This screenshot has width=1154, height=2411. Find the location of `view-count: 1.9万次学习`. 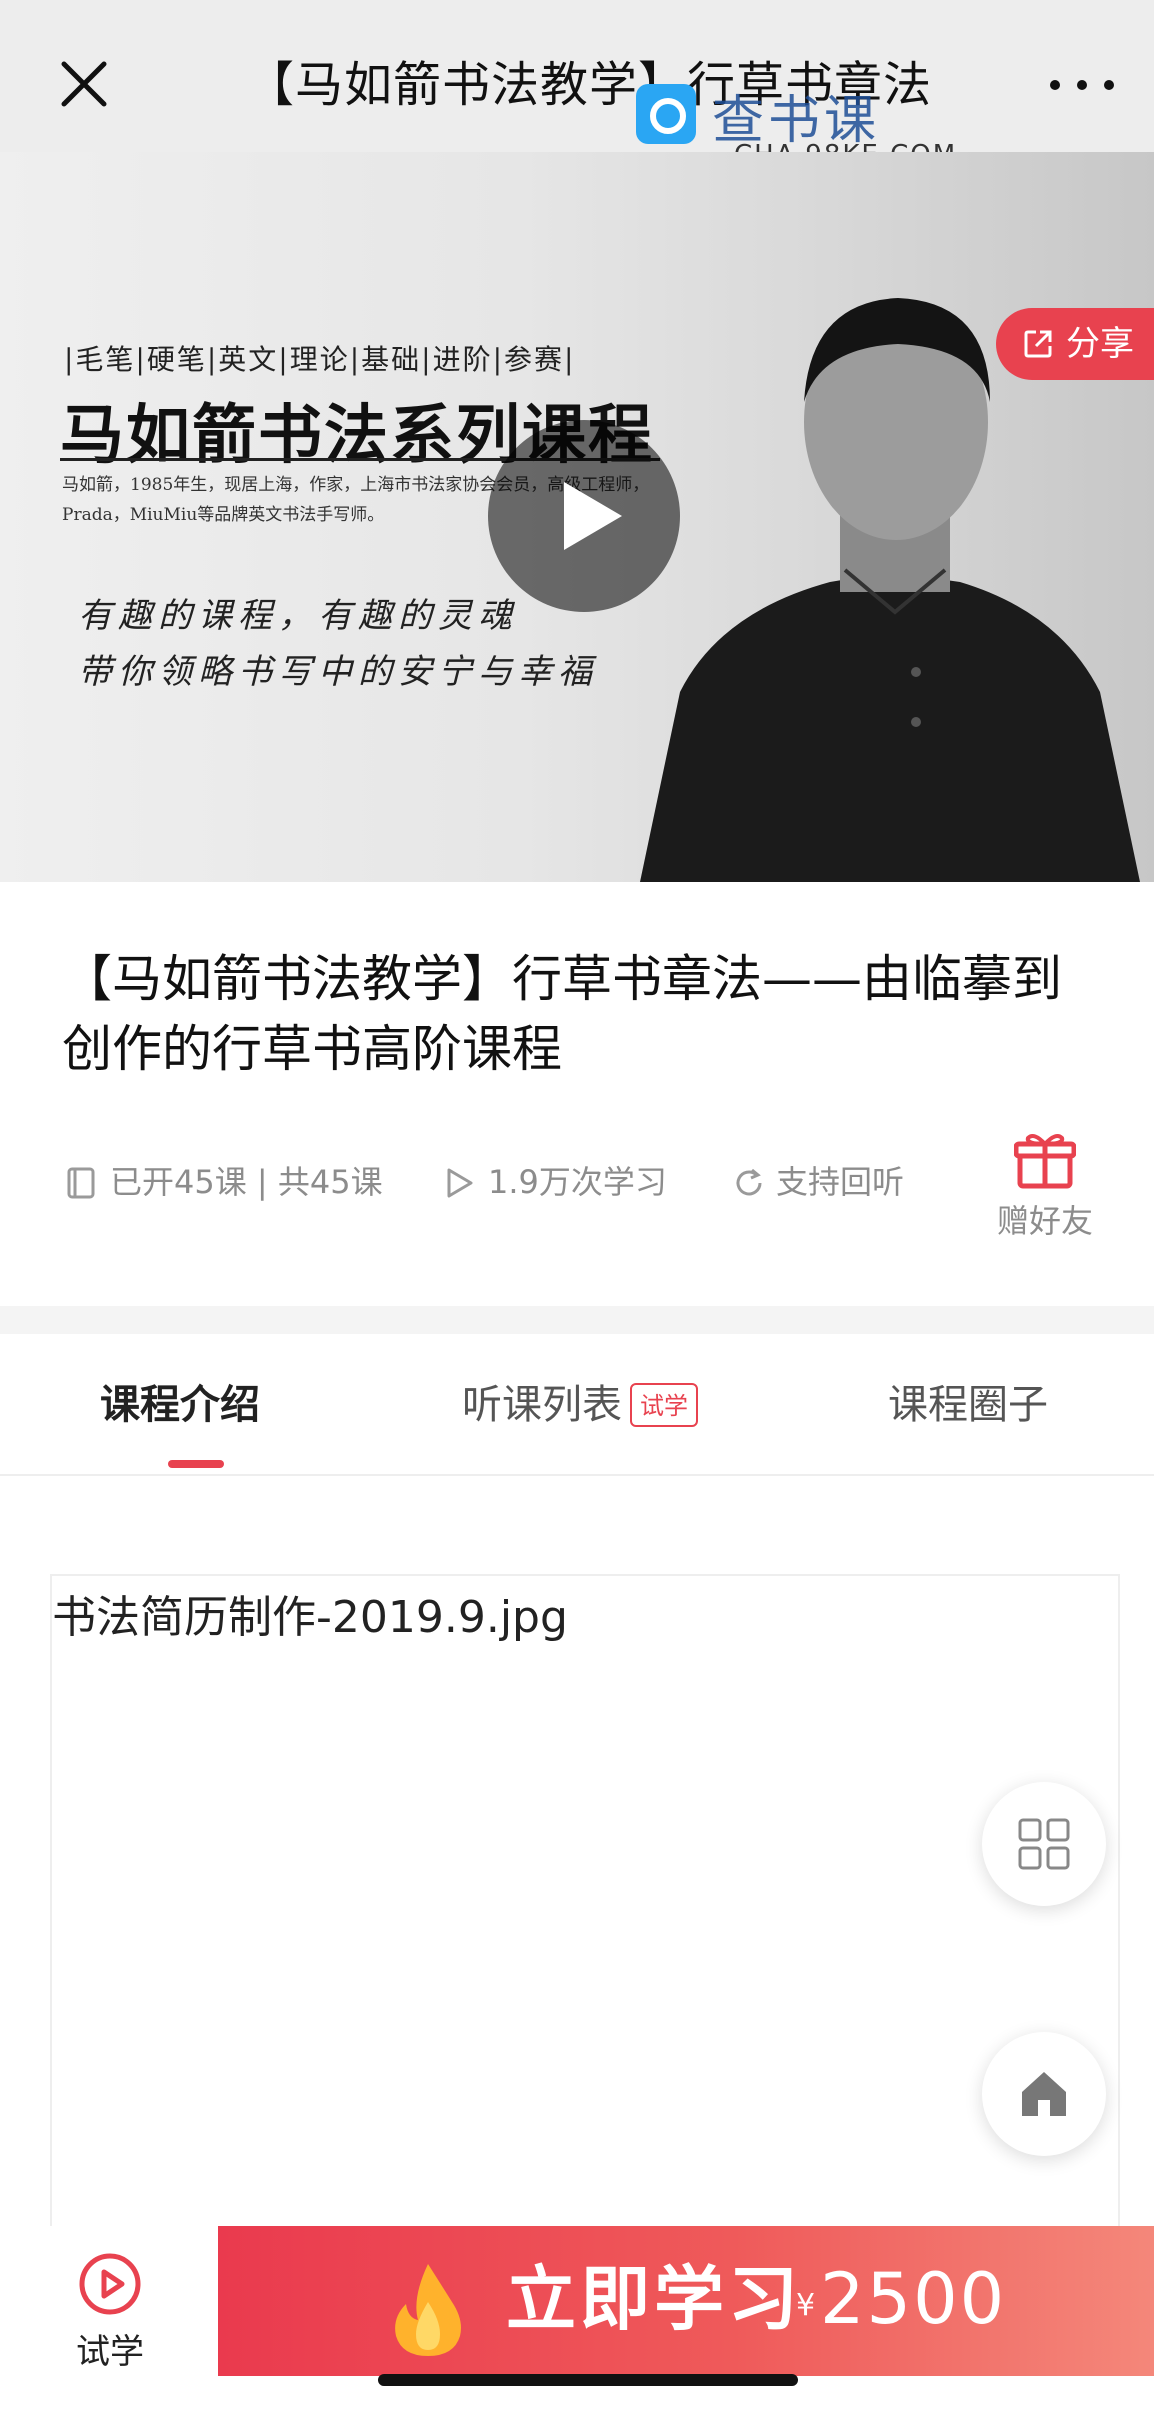

view-count: 1.9万次学习 is located at coordinates (569, 1182).